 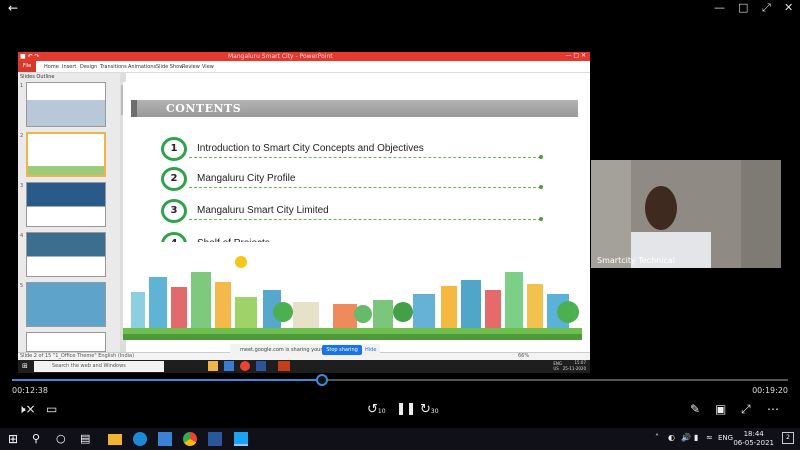 I want to click on video-player-icon, so click(x=241, y=439).